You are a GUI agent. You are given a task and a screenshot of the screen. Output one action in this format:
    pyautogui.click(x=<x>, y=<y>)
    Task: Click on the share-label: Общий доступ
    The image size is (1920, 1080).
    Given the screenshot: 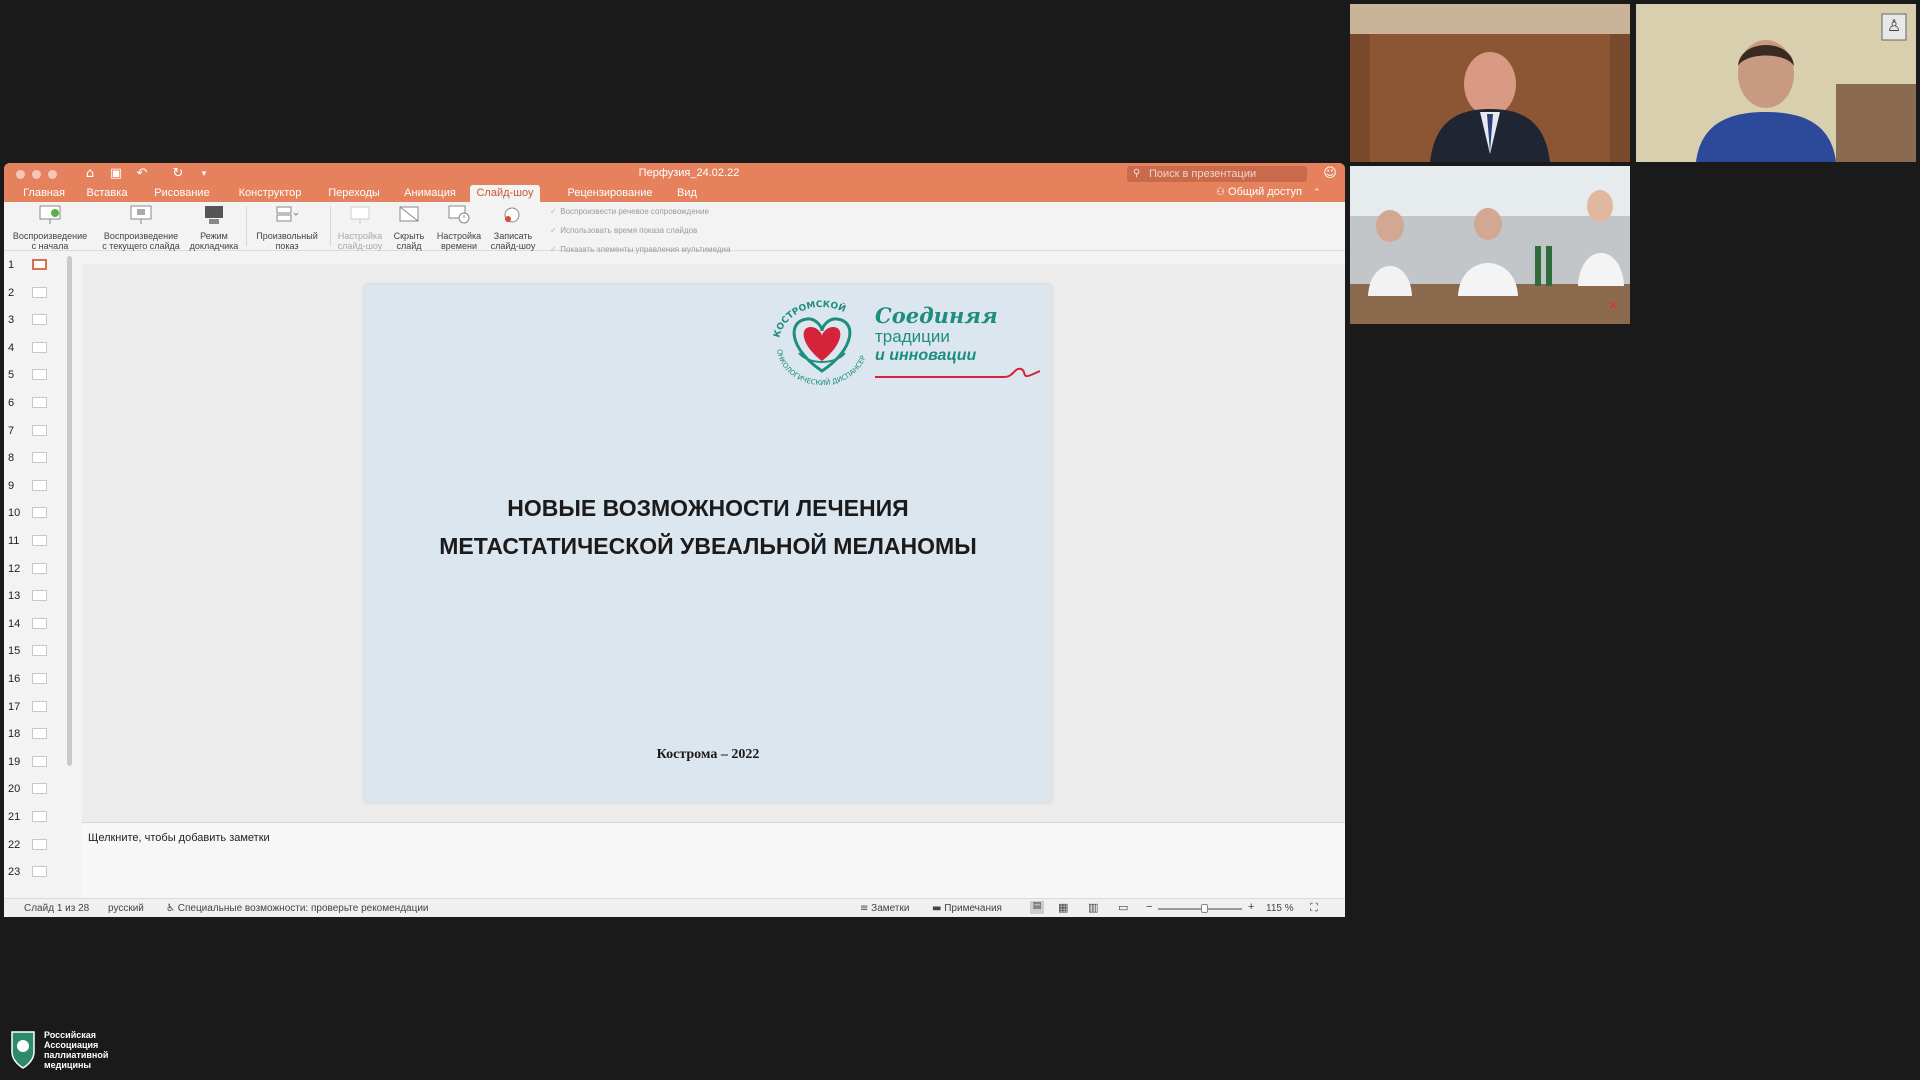 What is the action you would take?
    pyautogui.click(x=1265, y=192)
    